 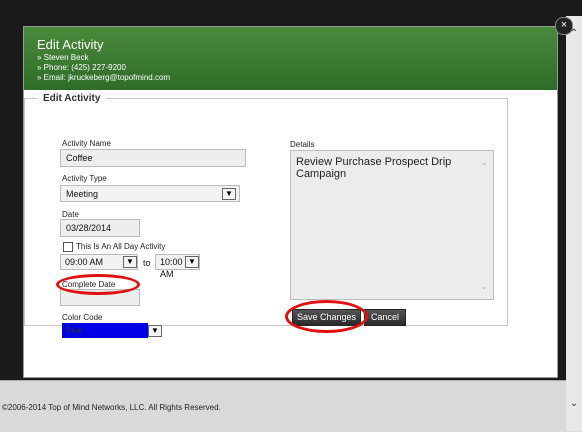 What do you see at coordinates (564, 26) in the screenshot?
I see `close-icon: ×` at bounding box center [564, 26].